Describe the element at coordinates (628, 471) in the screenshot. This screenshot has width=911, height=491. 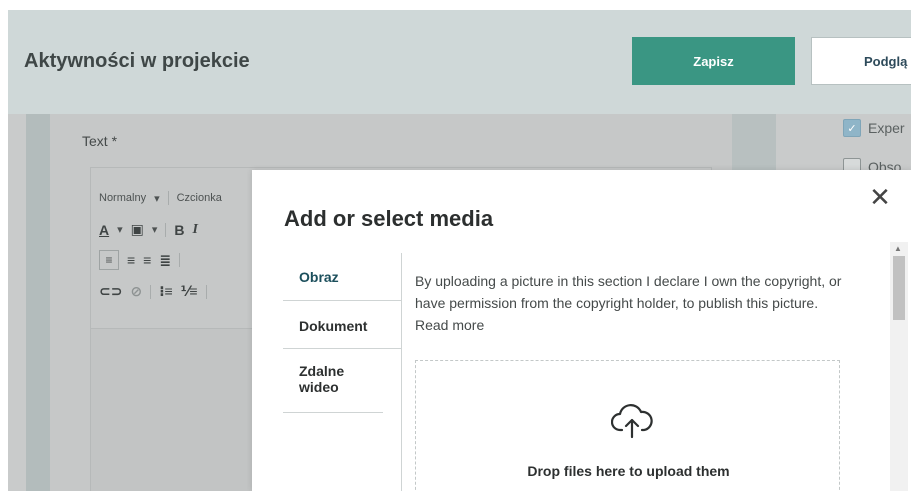
I see `dropzone-text: Drop files here to upload them` at that location.